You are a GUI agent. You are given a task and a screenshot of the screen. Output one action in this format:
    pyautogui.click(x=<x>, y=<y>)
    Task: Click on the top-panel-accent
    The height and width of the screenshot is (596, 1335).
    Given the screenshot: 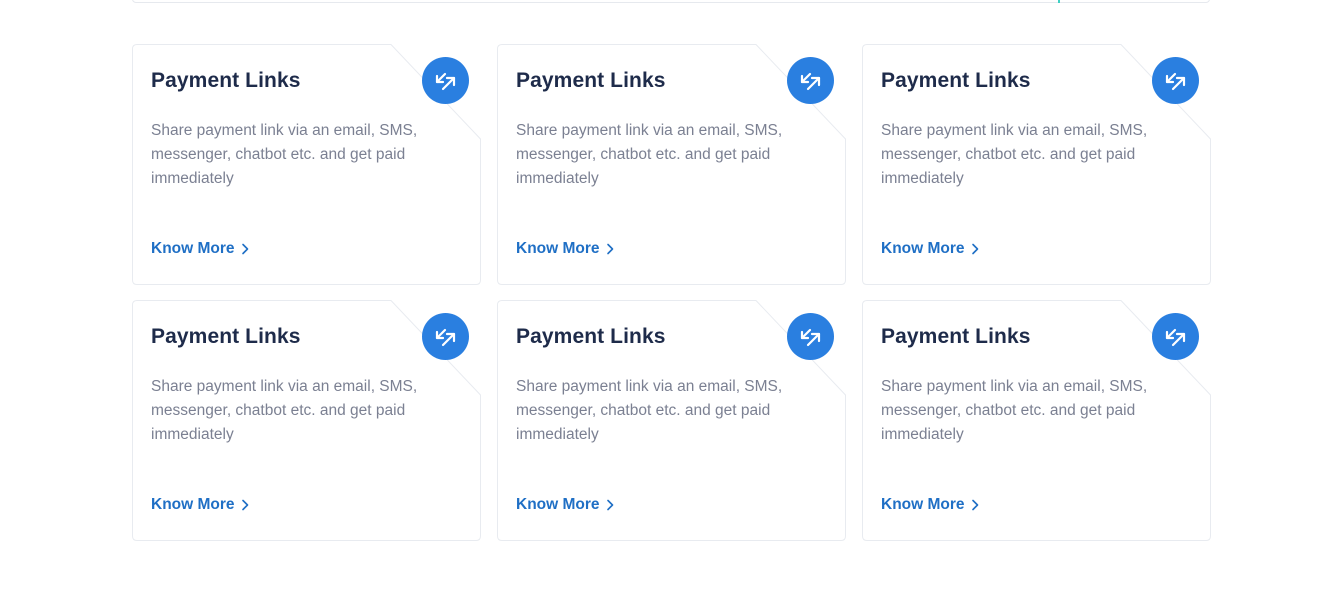 What is the action you would take?
    pyautogui.click(x=1059, y=1)
    